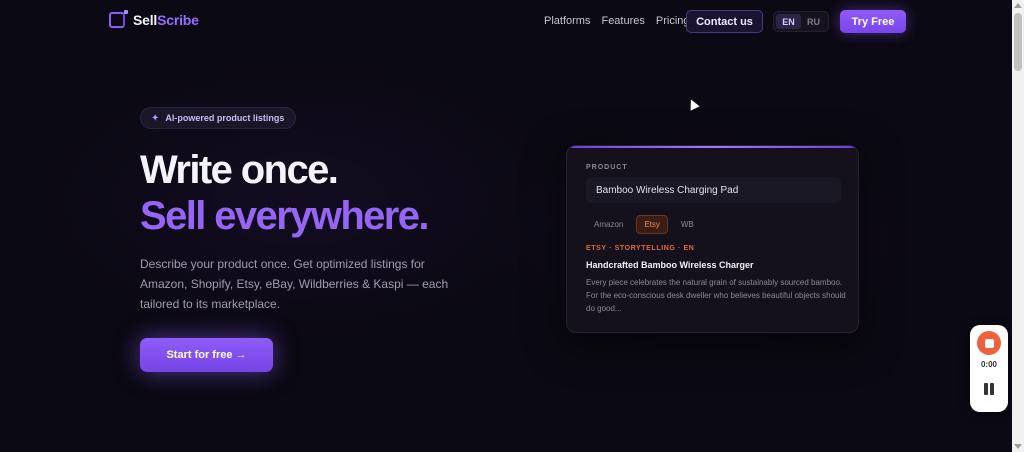 This screenshot has width=1024, height=452. What do you see at coordinates (687, 224) in the screenshot?
I see `tab-wb: WB` at bounding box center [687, 224].